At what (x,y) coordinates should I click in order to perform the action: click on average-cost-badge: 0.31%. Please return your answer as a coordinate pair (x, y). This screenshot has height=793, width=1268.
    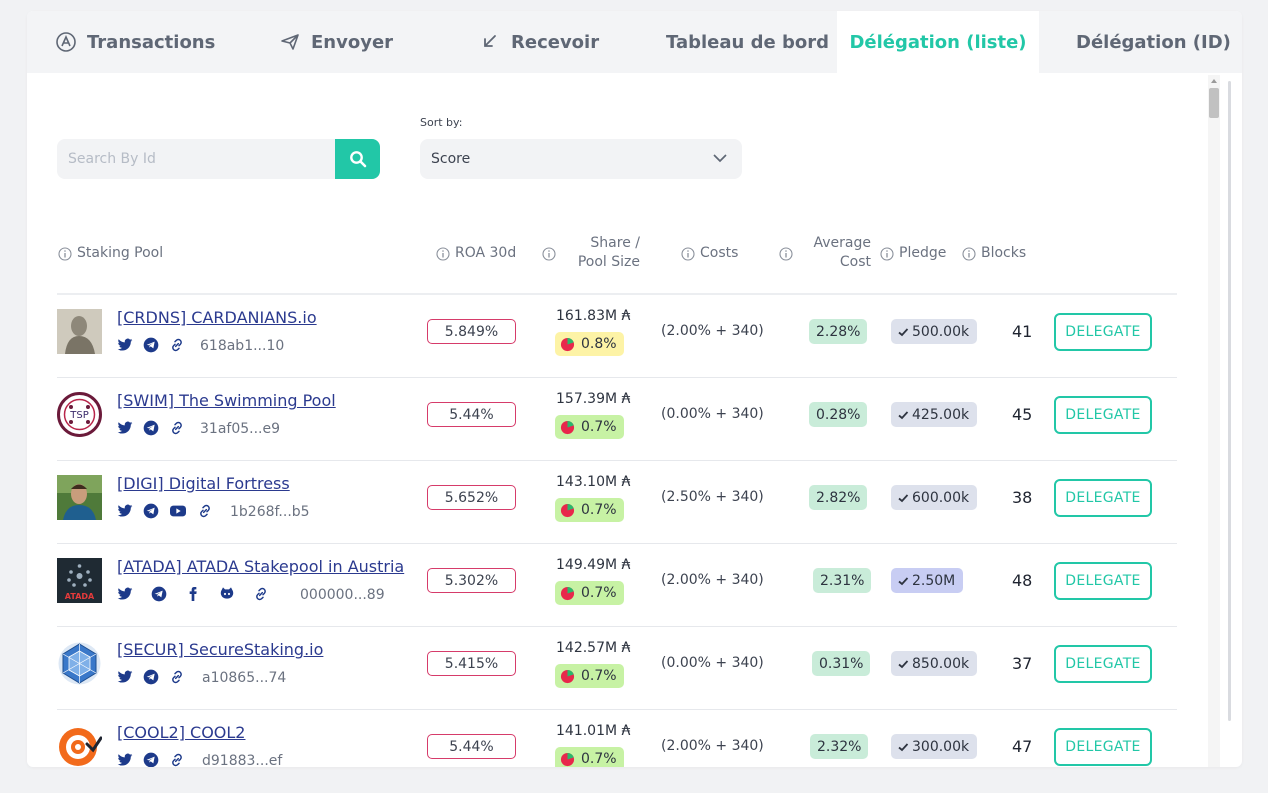
    Looking at the image, I should click on (841, 663).